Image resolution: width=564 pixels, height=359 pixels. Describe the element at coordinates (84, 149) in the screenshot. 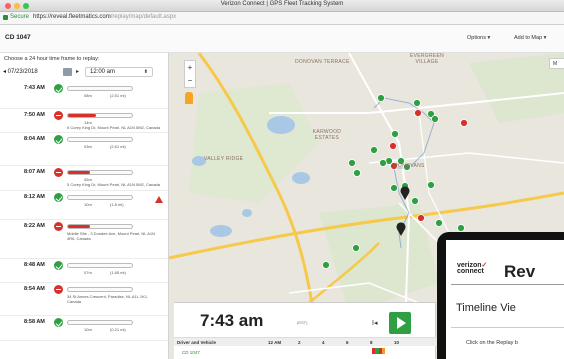

I see `trip-row: 8:04 AM 03m (2.61 mi)` at that location.